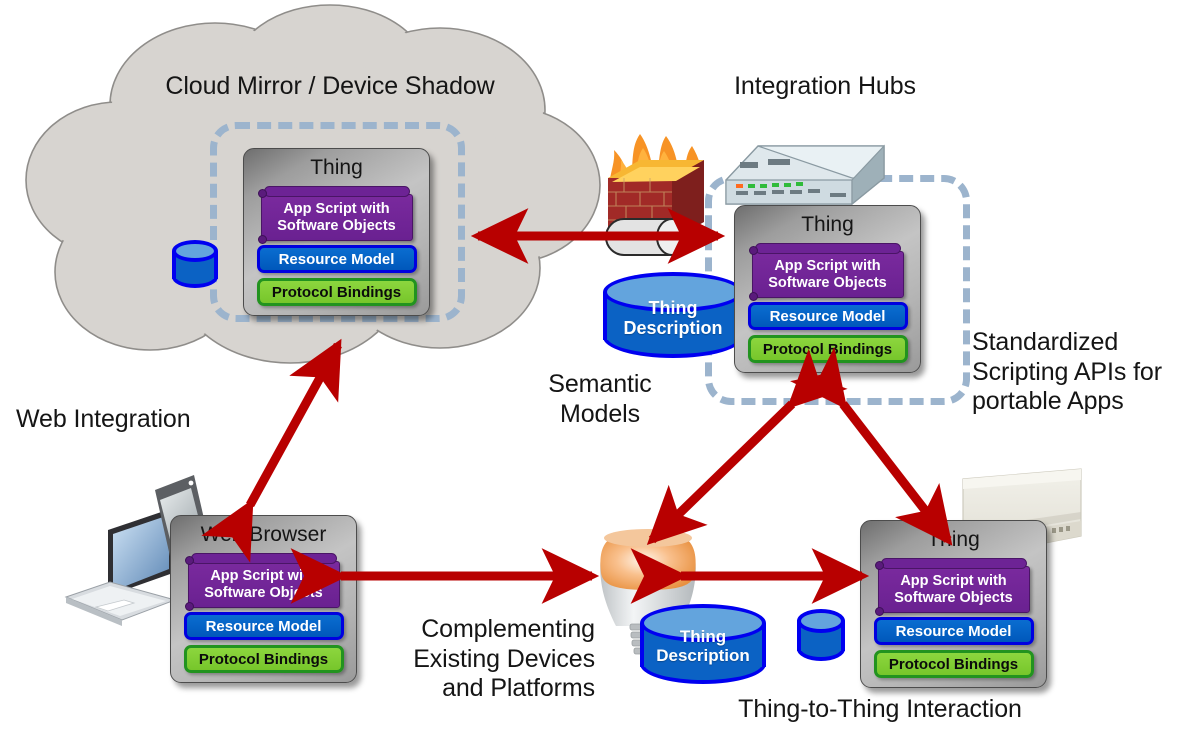 Image resolution: width=1186 pixels, height=753 pixels. Describe the element at coordinates (825, 86) in the screenshot. I see `caption-integration-hubs: Integration Hubs` at that location.